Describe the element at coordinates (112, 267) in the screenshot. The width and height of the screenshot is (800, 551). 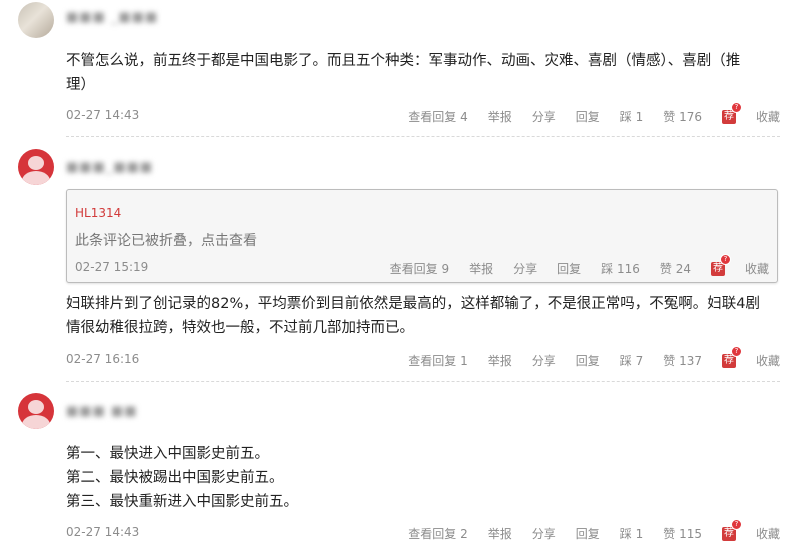
I see `timestamp: 02-27 15:19` at that location.